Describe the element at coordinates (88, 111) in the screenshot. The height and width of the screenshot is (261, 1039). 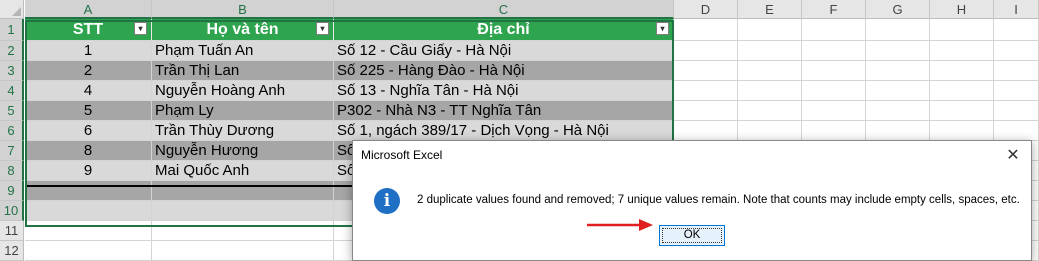
I see `table-cell: 5` at that location.